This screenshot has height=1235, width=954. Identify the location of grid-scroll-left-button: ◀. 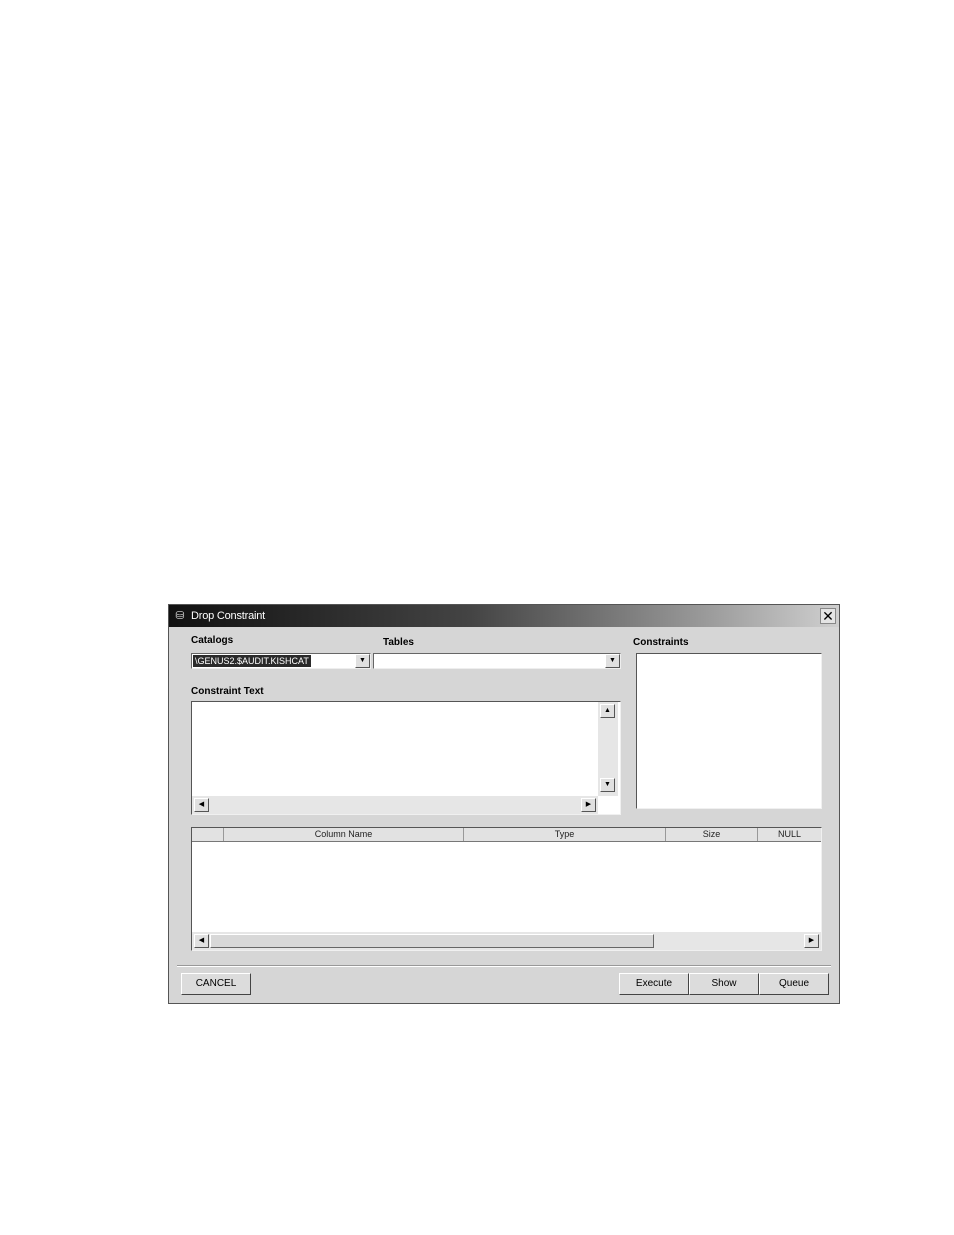
(201, 941).